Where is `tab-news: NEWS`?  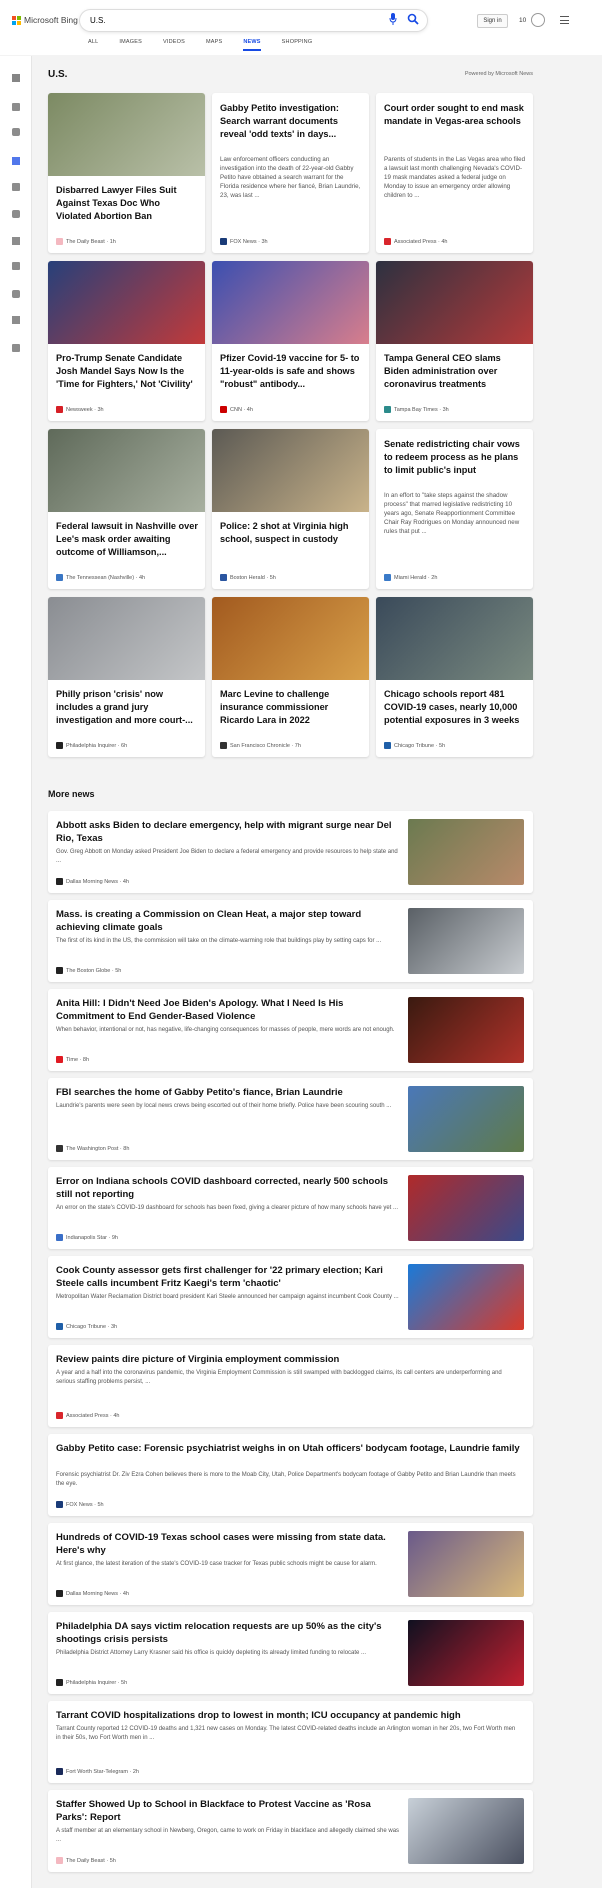 tab-news: NEWS is located at coordinates (252, 46).